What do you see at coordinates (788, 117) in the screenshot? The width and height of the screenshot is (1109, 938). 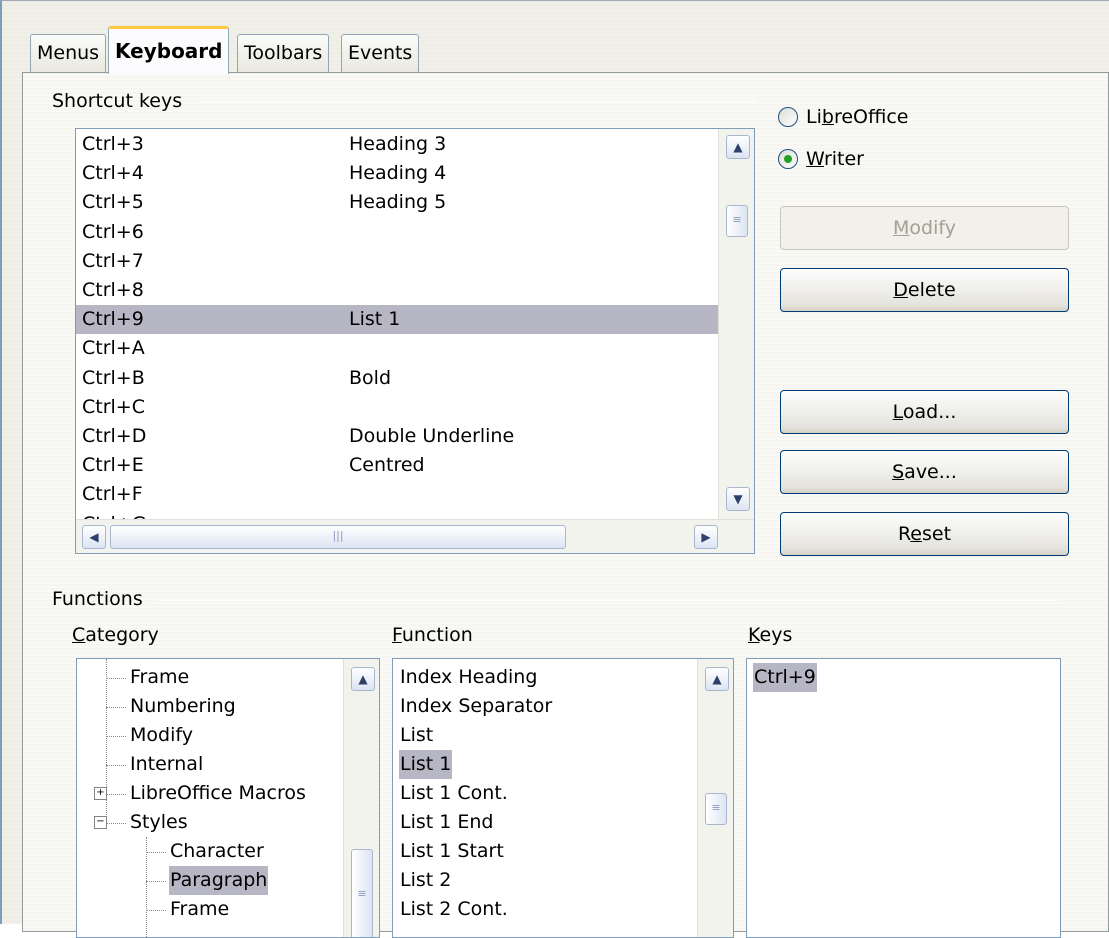 I see `libreoffice-radio-circle` at bounding box center [788, 117].